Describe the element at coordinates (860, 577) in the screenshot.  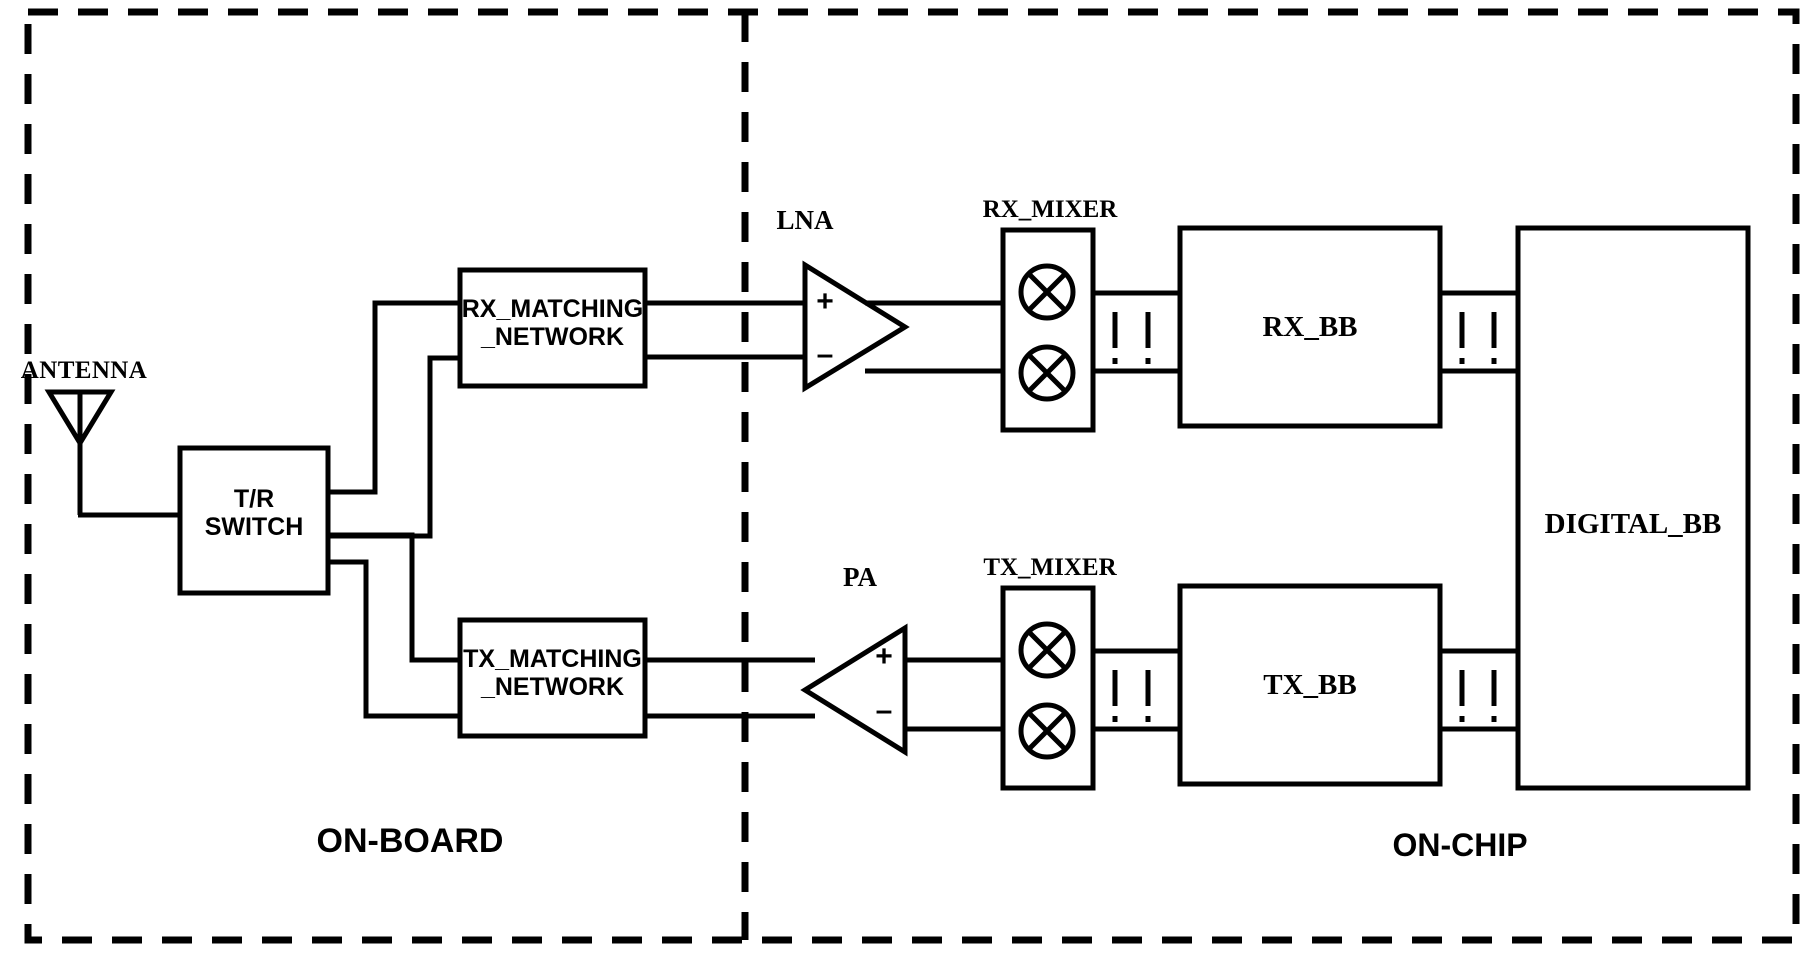
I see `pa-label: PA` at that location.